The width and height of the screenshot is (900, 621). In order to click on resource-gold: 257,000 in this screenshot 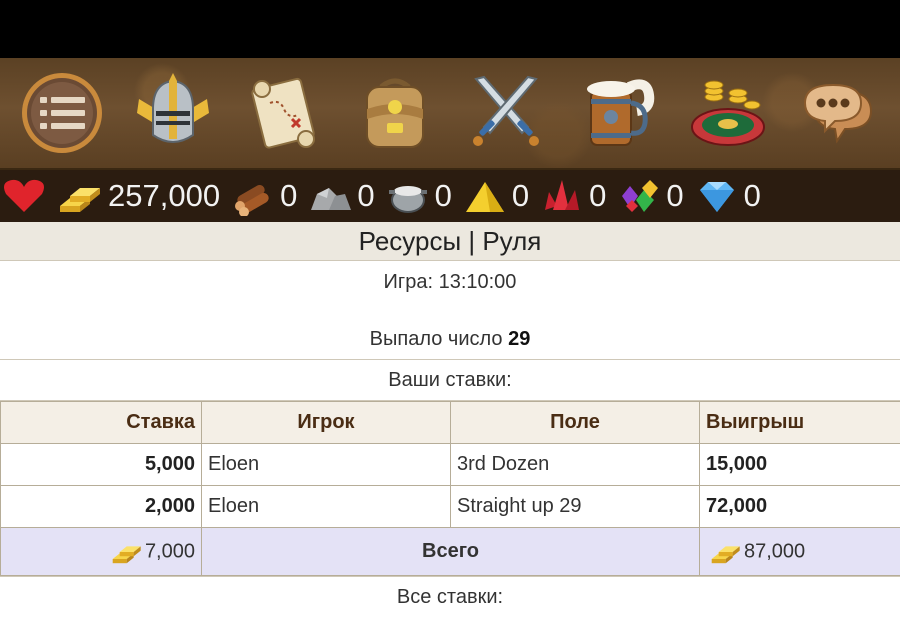, I will do `click(138, 196)`.